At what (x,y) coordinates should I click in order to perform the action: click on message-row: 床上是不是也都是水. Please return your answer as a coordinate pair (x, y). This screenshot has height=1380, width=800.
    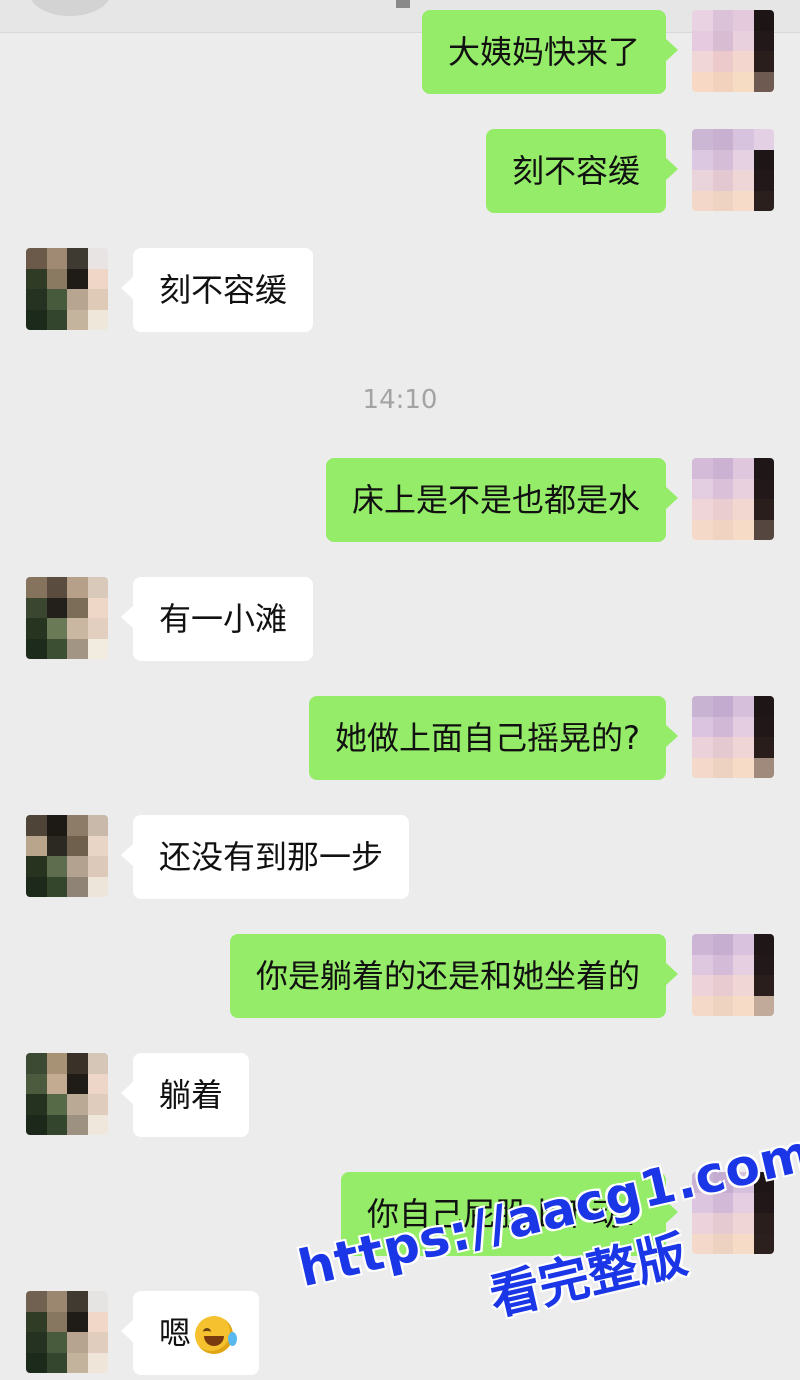
    Looking at the image, I should click on (400, 500).